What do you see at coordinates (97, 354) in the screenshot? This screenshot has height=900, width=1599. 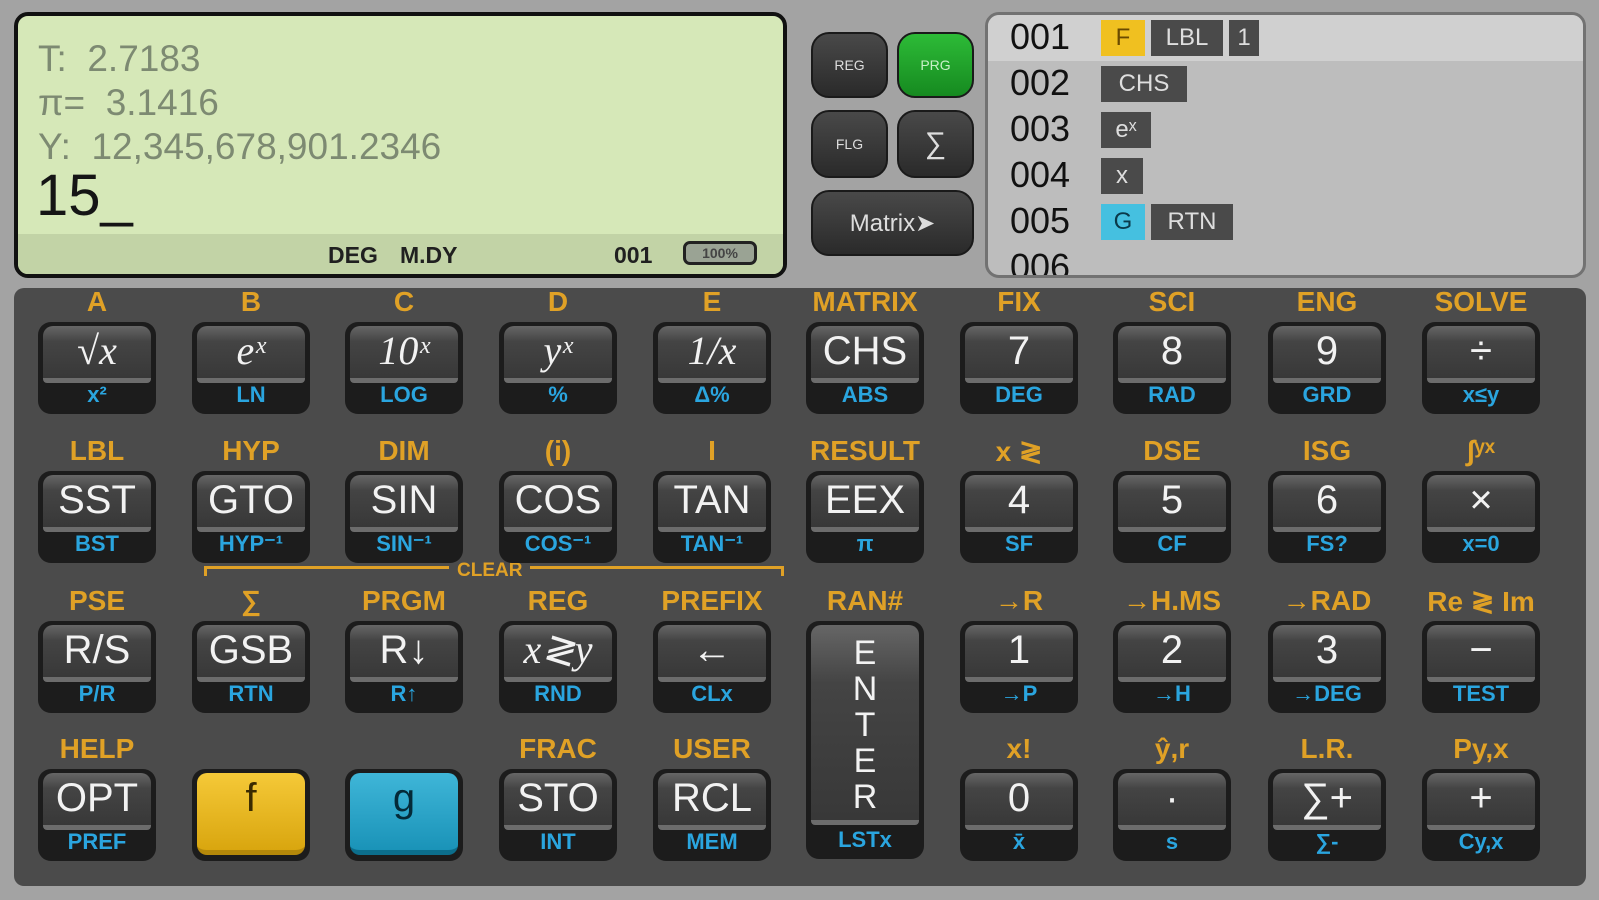 I see `key-label: √x` at bounding box center [97, 354].